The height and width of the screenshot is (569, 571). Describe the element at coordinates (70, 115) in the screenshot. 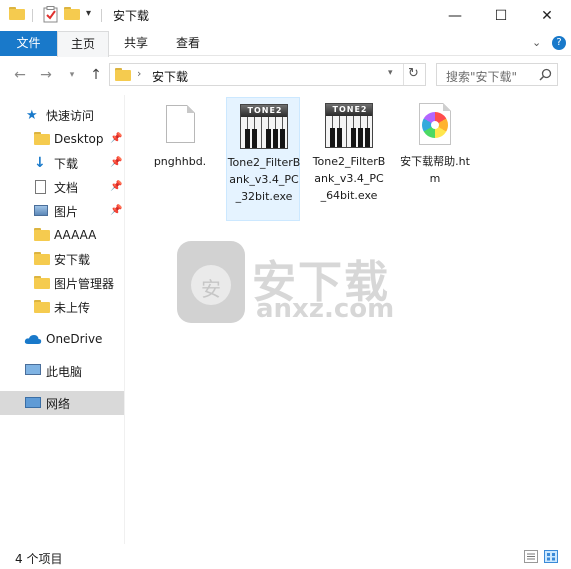

I see `sidebar-item-label: 快速访问` at that location.